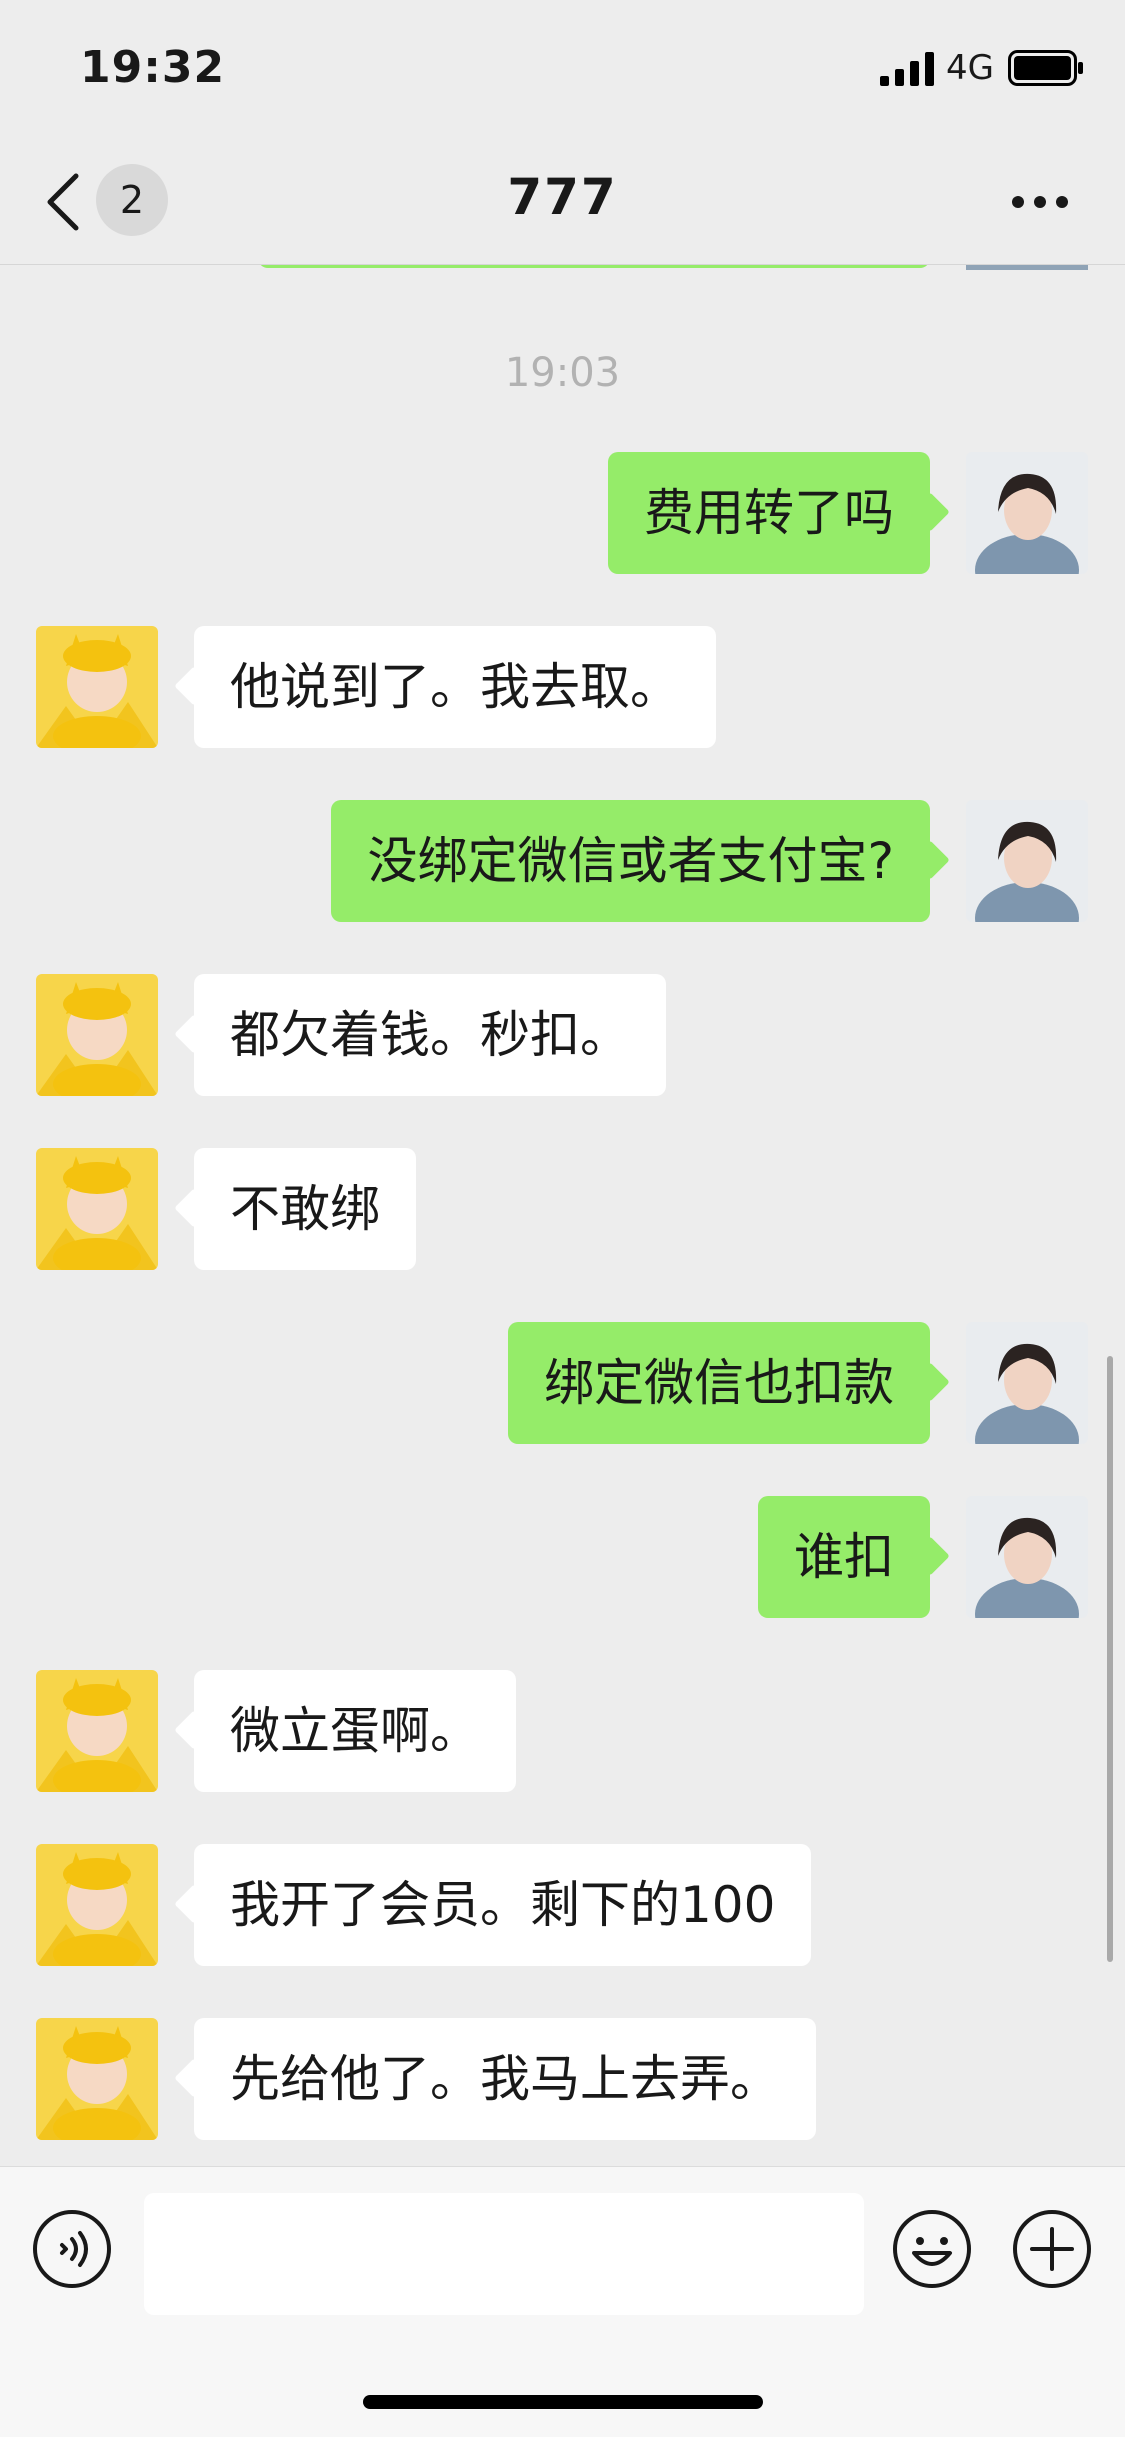  What do you see at coordinates (1110, 1659) in the screenshot?
I see `scrollbar` at bounding box center [1110, 1659].